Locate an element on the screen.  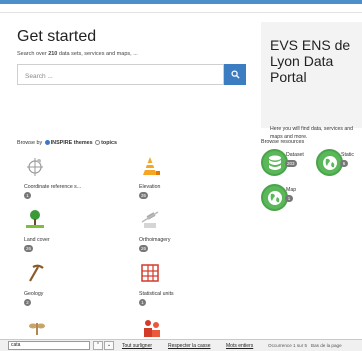
theme-label: Orthoimagery is located at coordinates (155, 240).